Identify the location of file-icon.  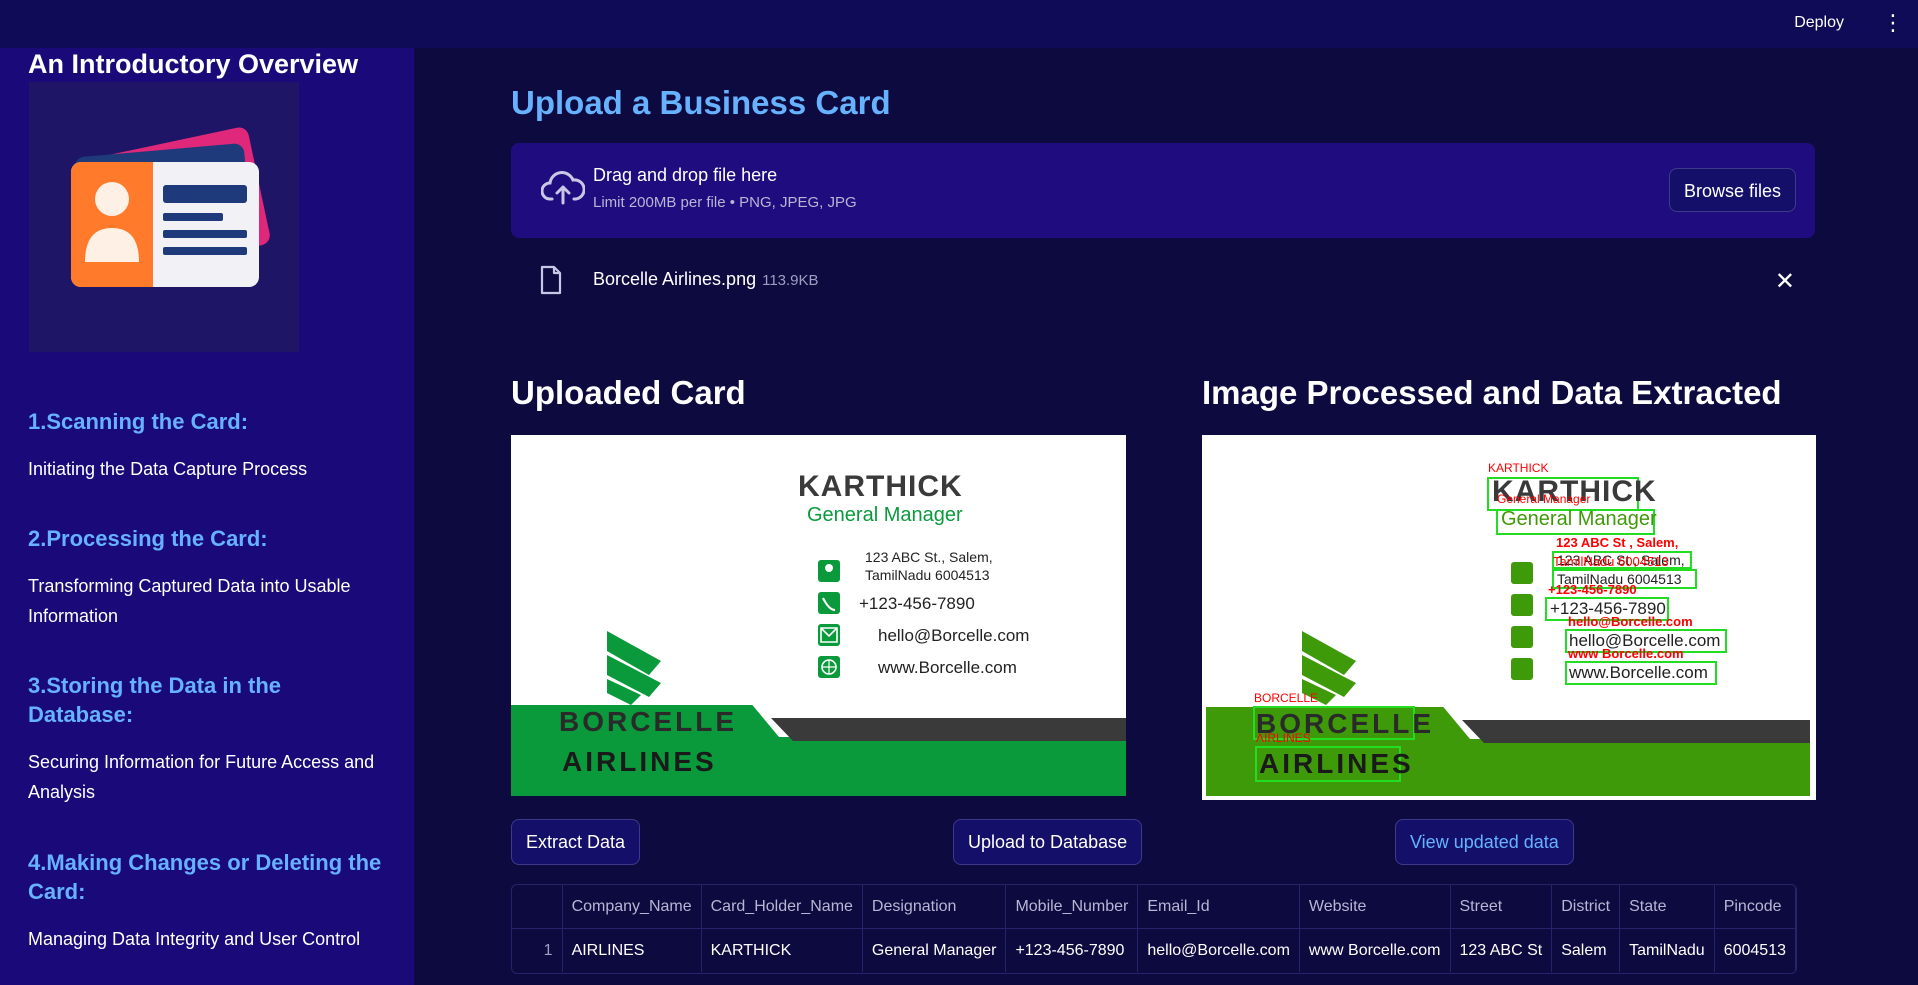
(551, 282).